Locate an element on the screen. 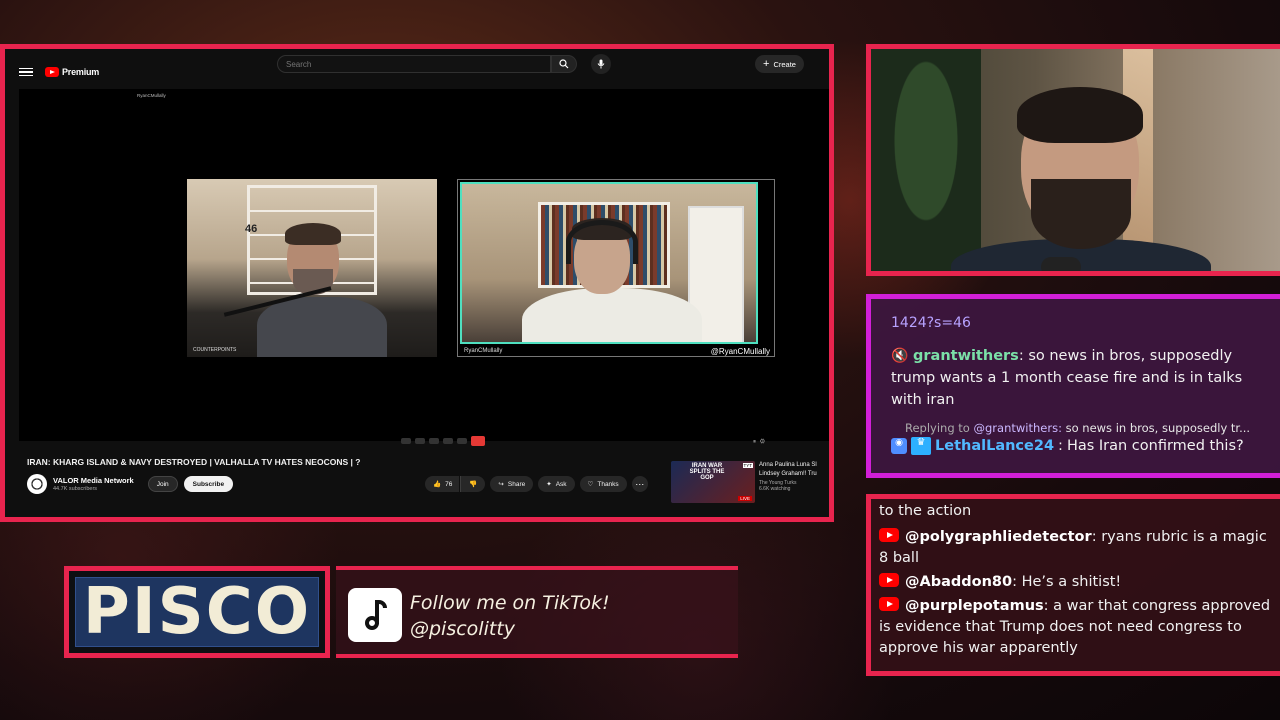  heart-dollar-icon: ♡ is located at coordinates (590, 484).